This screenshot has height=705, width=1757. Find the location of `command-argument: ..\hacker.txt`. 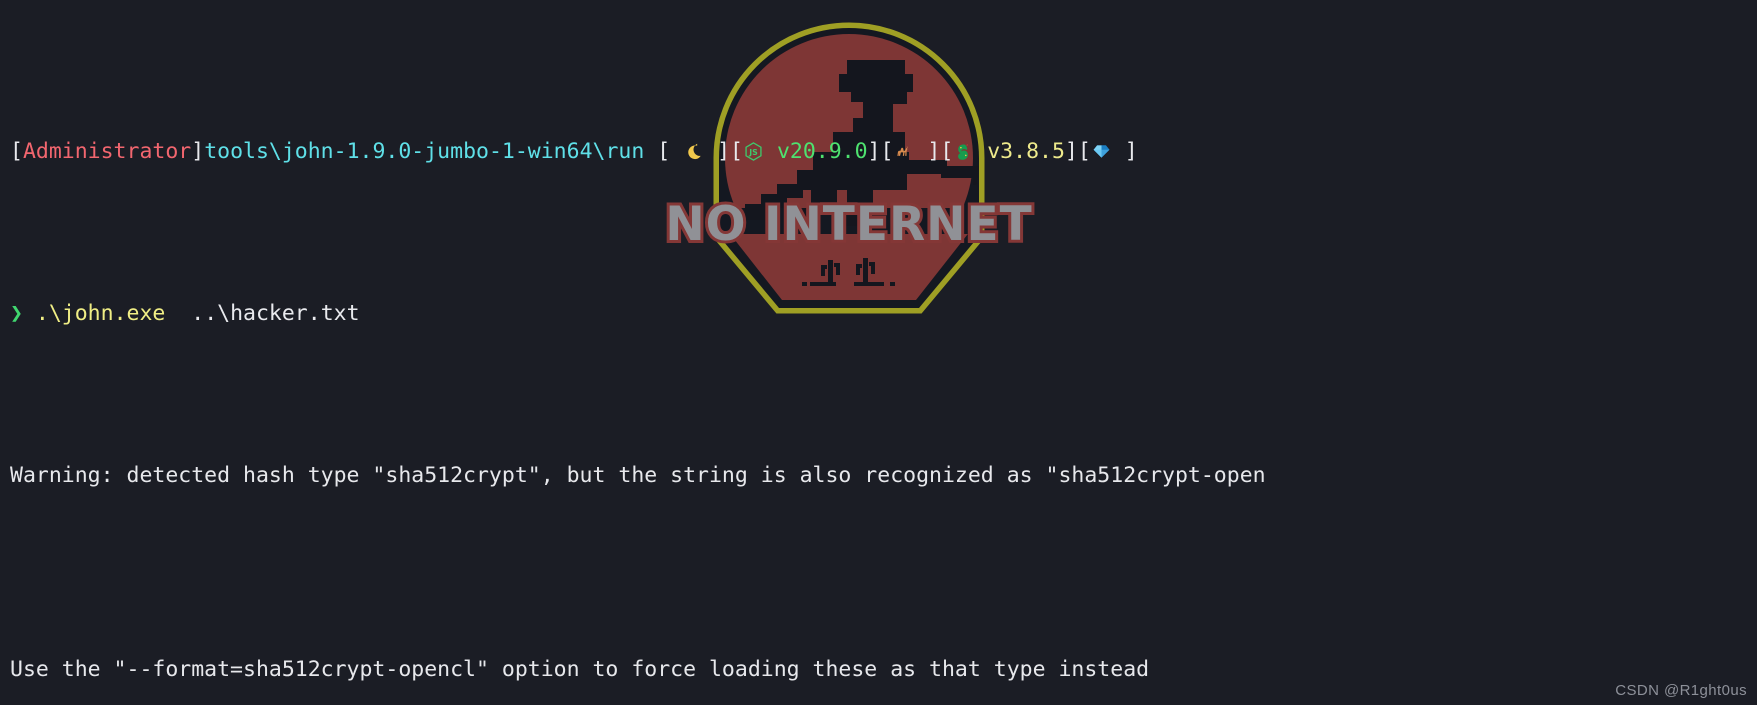

command-argument: ..\hacker.txt is located at coordinates (275, 313).